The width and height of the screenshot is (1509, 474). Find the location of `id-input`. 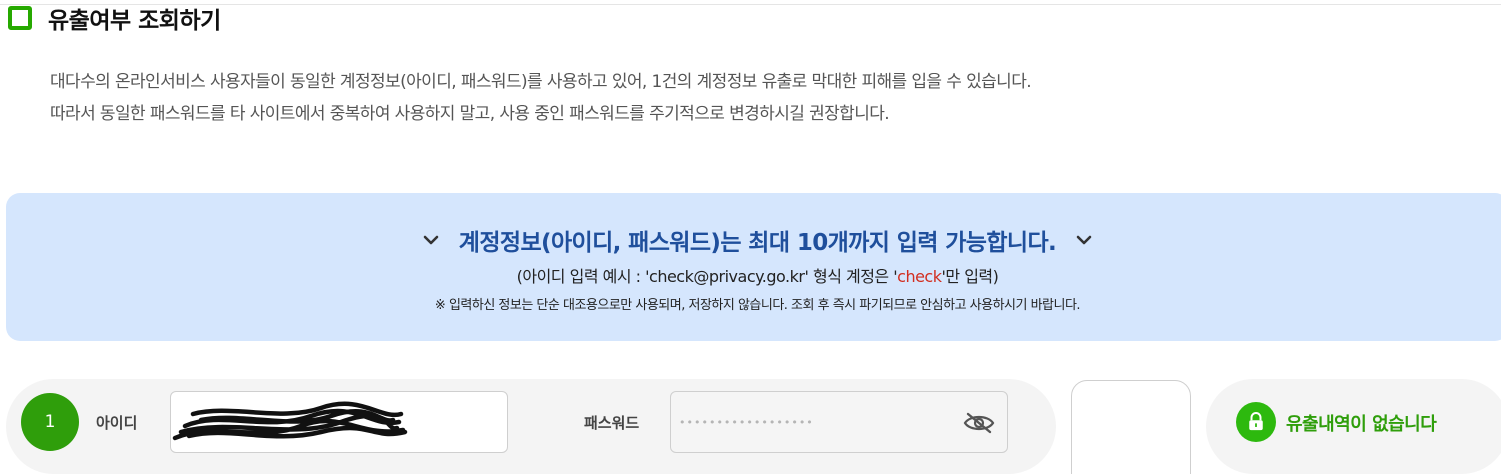

id-input is located at coordinates (339, 422).